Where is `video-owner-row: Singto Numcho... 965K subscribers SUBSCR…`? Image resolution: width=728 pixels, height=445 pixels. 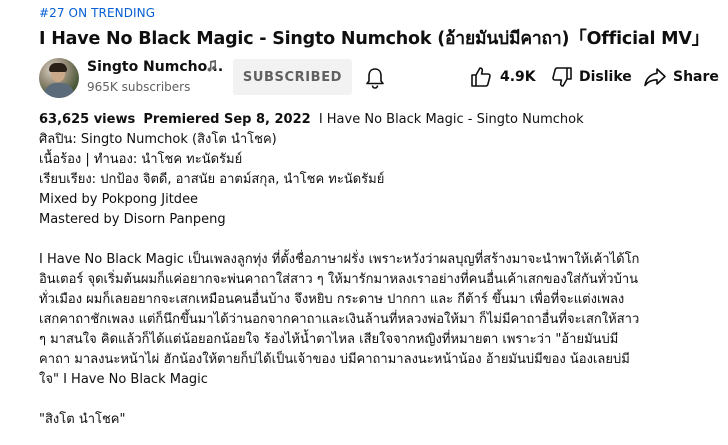 video-owner-row: Singto Numcho... 965K subscribers SUBSCR… is located at coordinates (379, 78).